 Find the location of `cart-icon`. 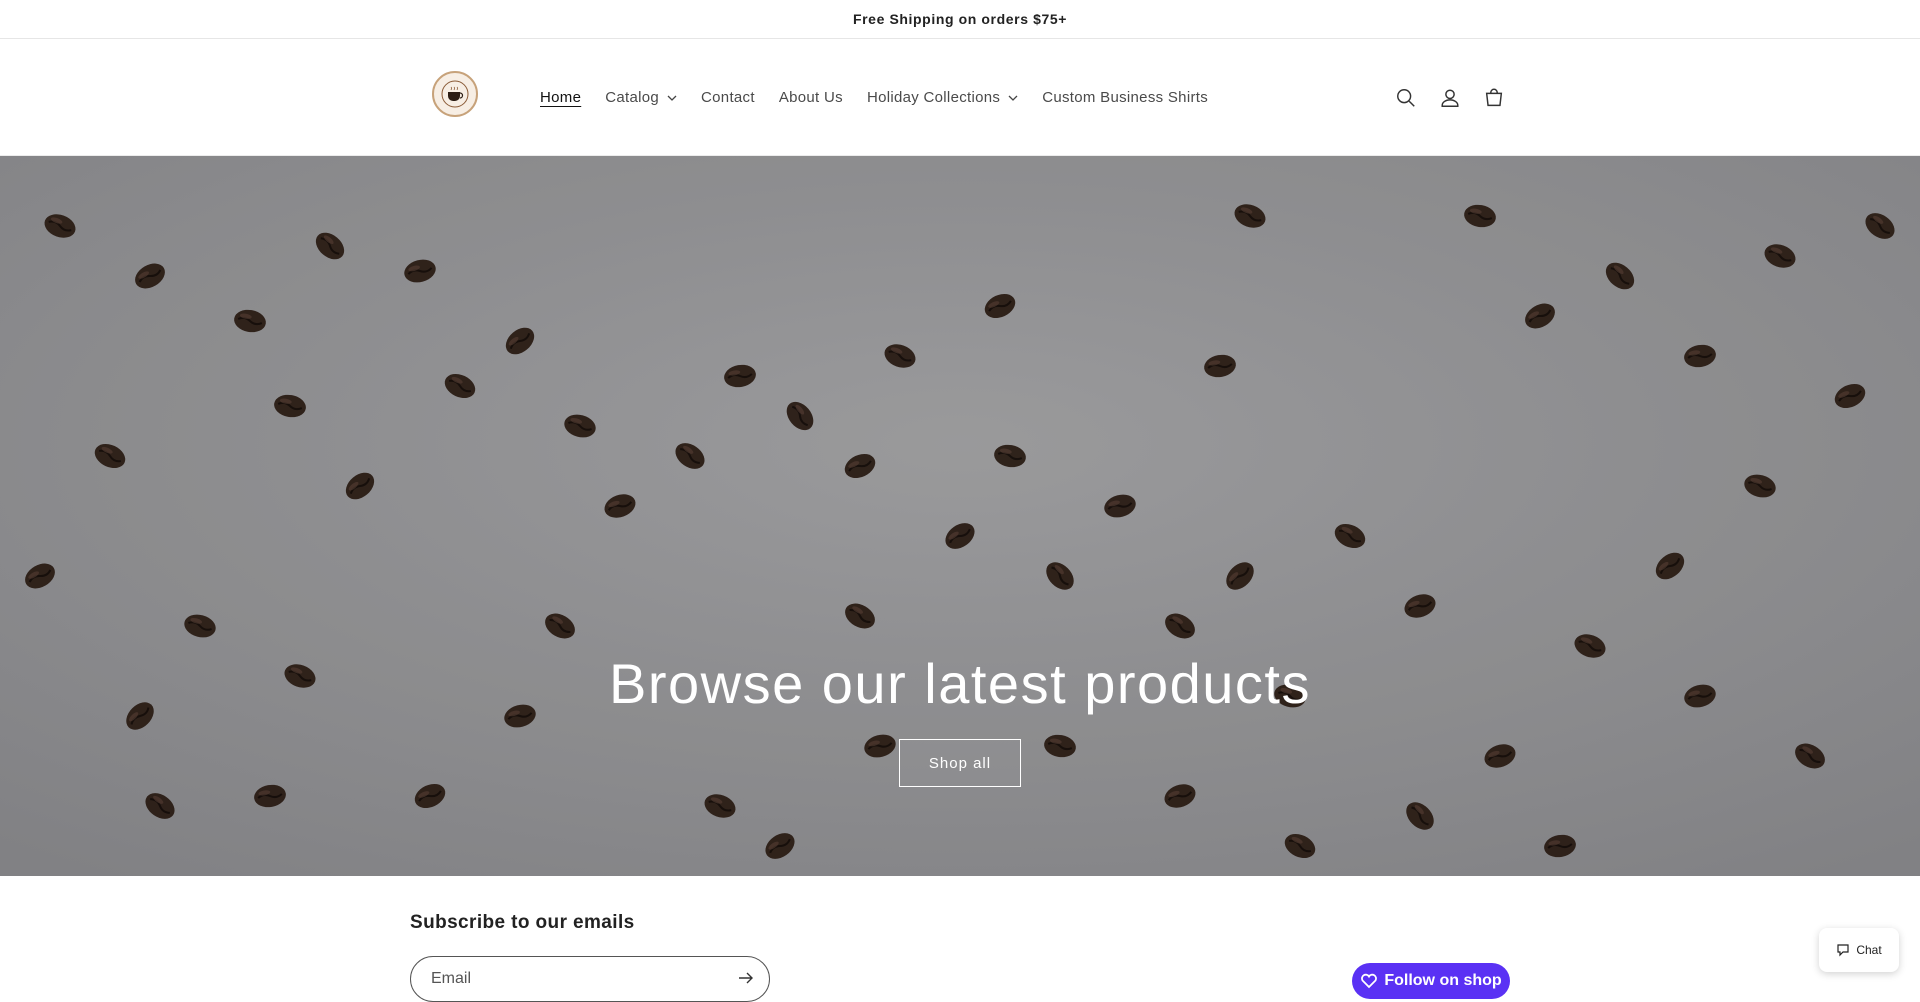

cart-icon is located at coordinates (1494, 98).